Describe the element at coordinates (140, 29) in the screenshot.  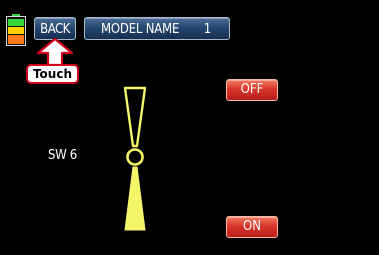
I see `model-name-label: MODEL NAME` at that location.